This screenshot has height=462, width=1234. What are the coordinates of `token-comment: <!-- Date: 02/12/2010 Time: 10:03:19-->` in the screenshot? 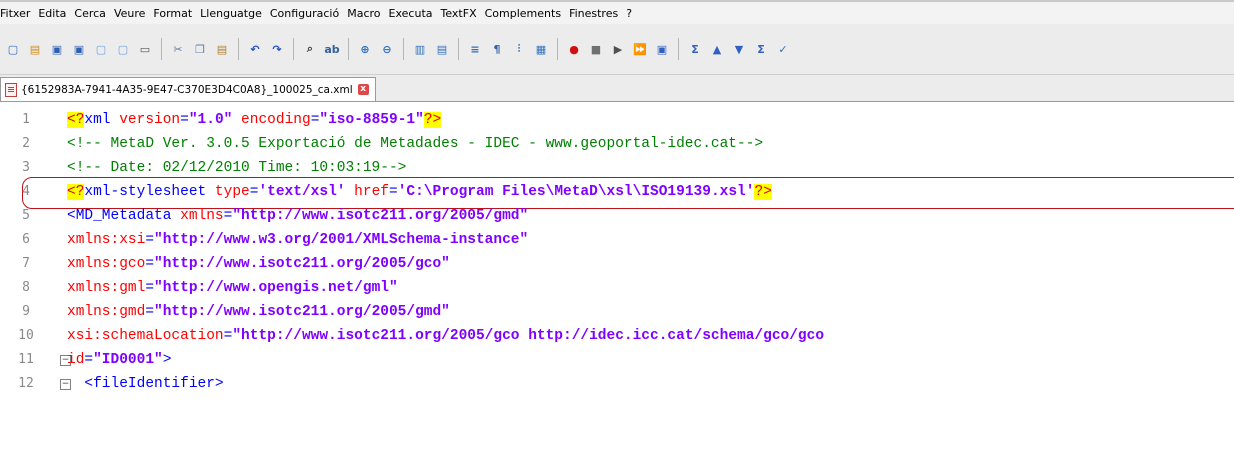 It's located at (237, 168).